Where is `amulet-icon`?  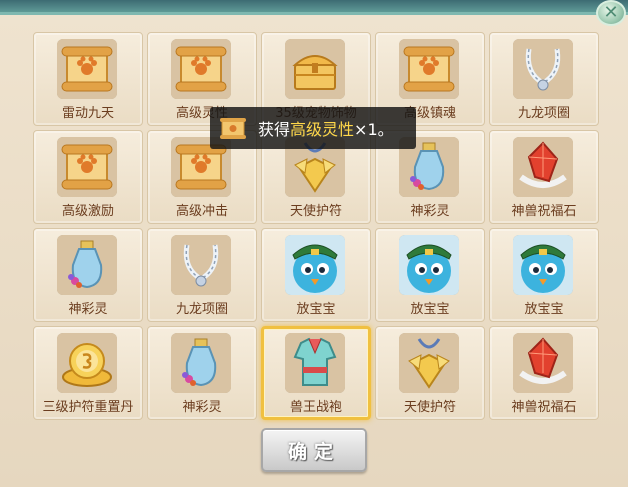
amulet-icon is located at coordinates (429, 363).